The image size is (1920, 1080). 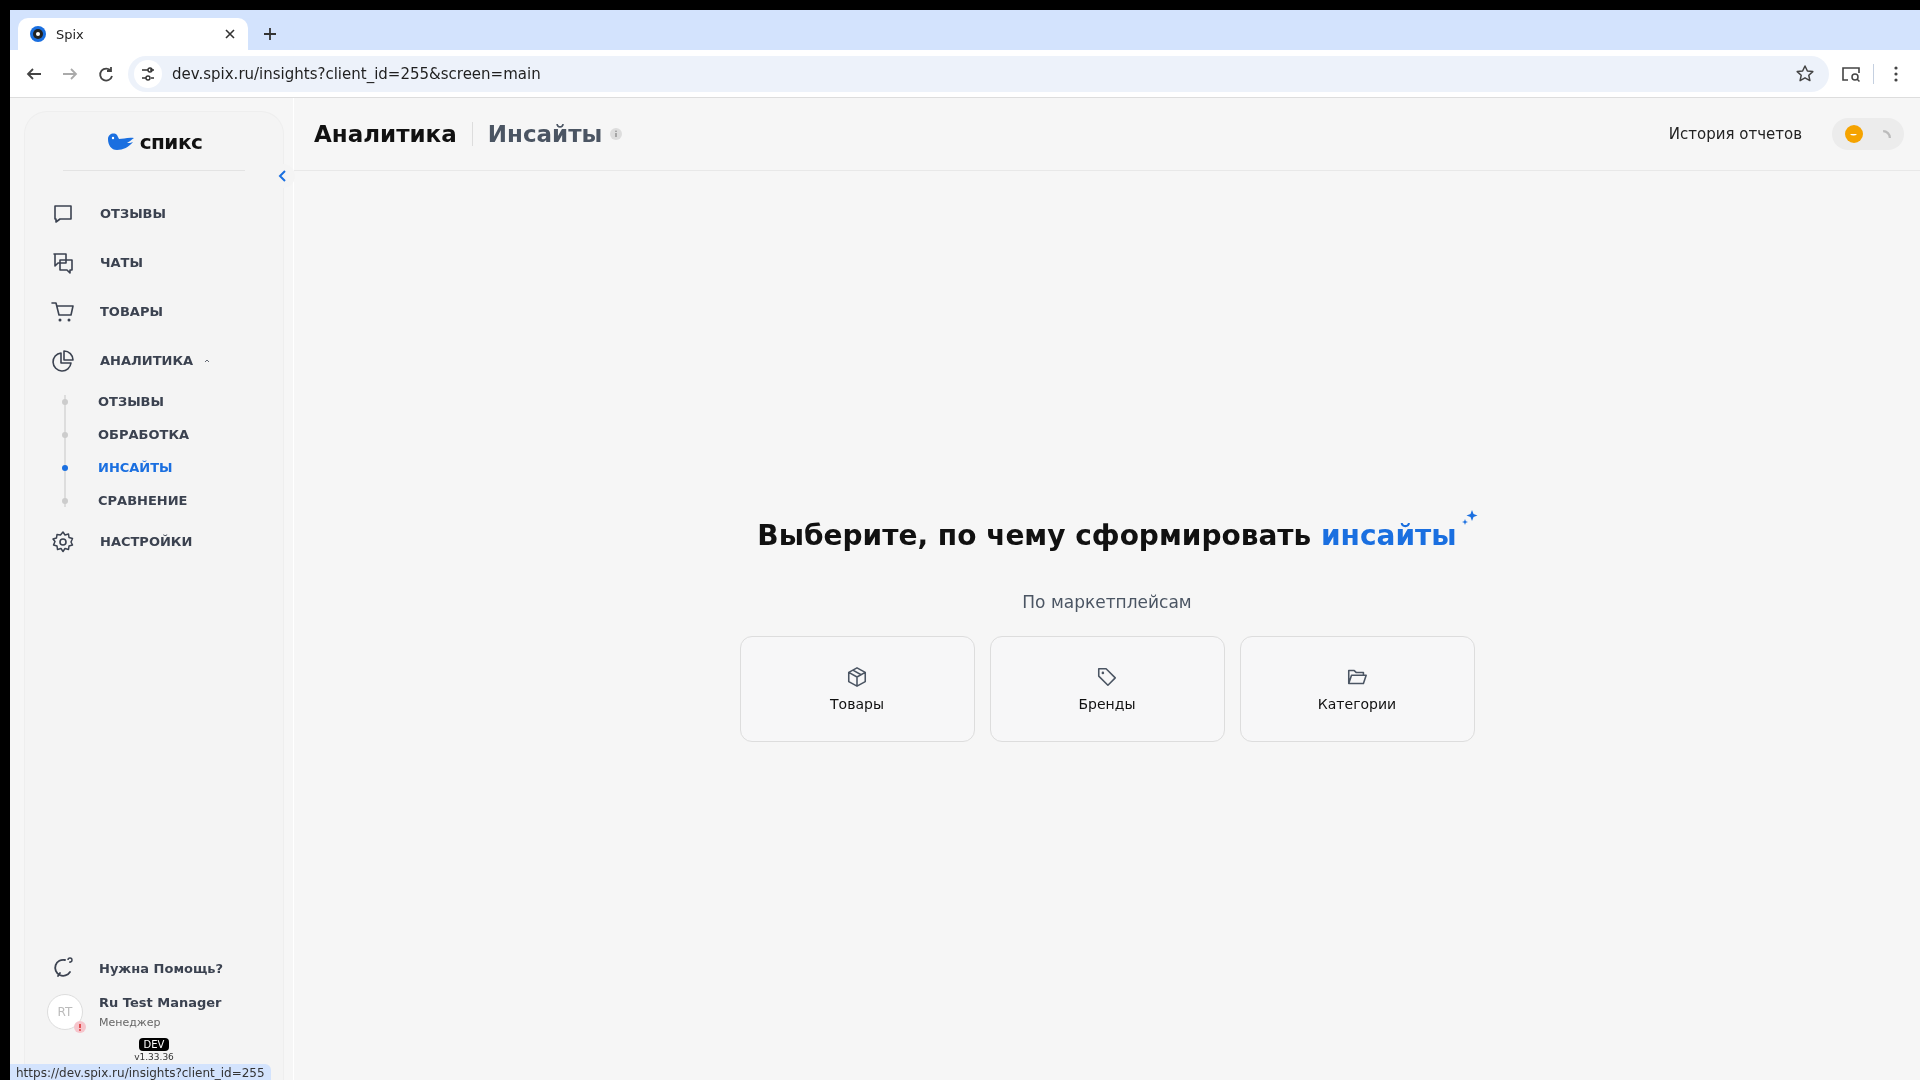 I want to click on browser-tab: Spix, so click(x=133, y=34).